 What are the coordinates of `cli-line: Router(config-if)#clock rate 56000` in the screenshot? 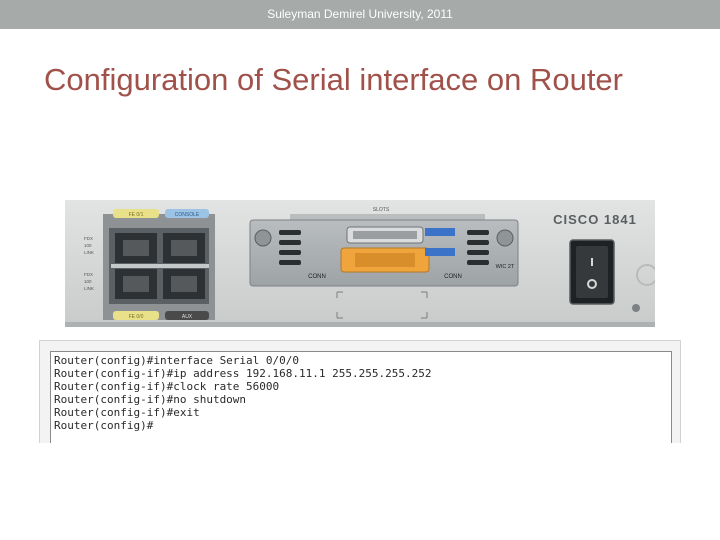 It's located at (167, 386).